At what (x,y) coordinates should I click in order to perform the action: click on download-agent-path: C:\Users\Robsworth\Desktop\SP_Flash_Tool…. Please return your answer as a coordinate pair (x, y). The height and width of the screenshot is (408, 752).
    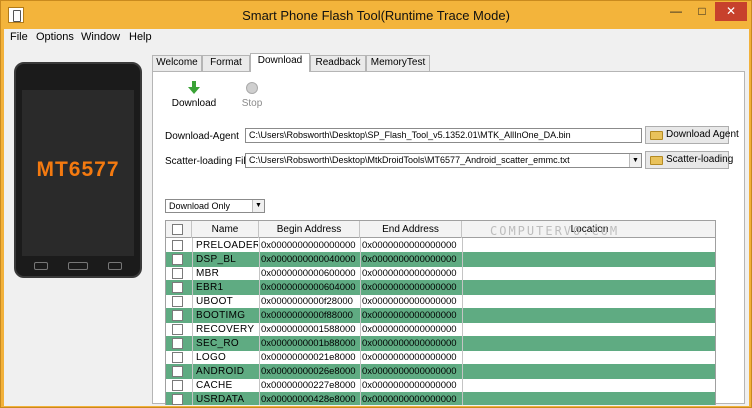
    Looking at the image, I should click on (443, 135).